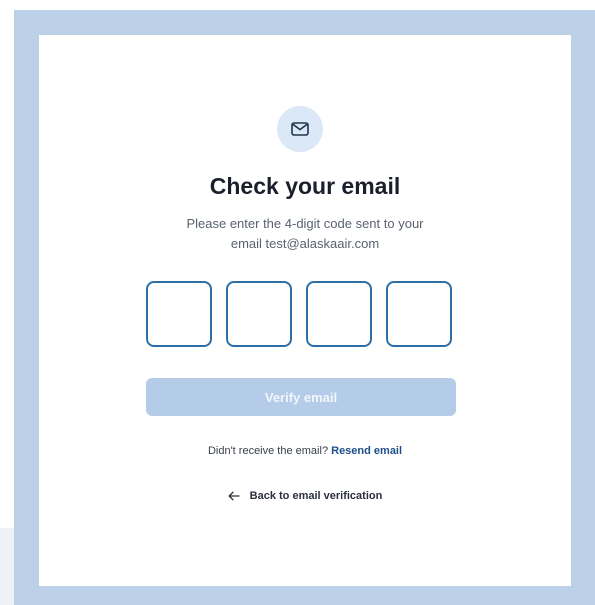  I want to click on page-title: Check your email, so click(305, 186).